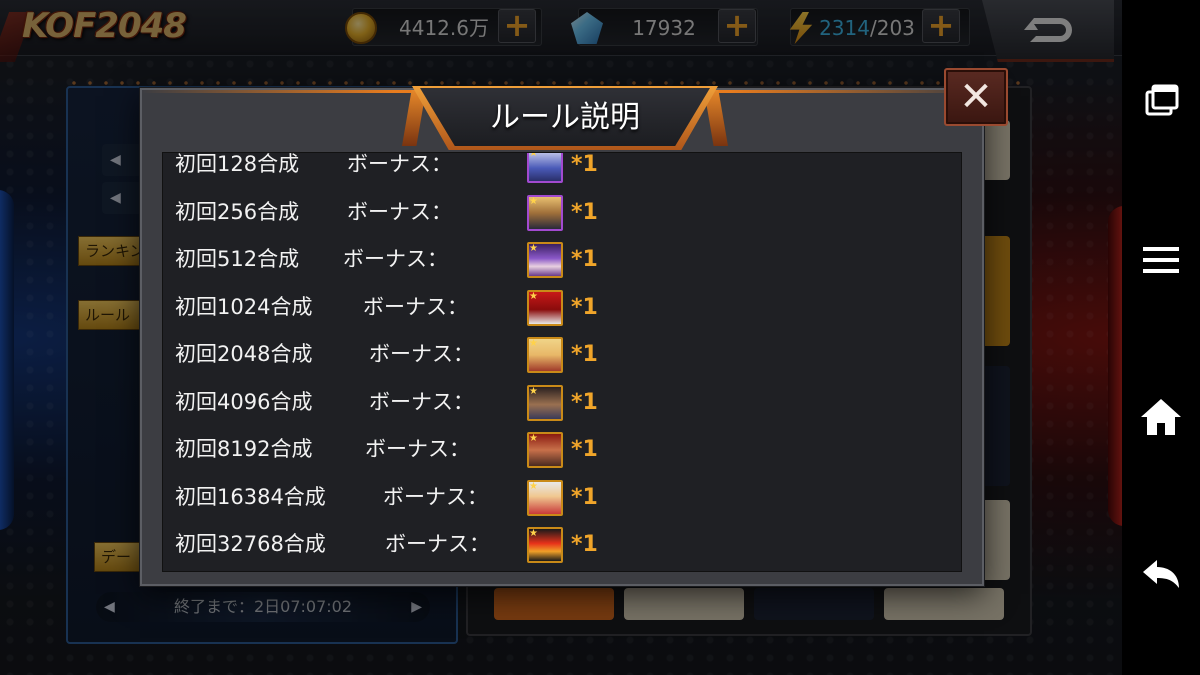  Describe the element at coordinates (244, 401) in the screenshot. I see `rule-milestone-label: 初回4096合成` at that location.